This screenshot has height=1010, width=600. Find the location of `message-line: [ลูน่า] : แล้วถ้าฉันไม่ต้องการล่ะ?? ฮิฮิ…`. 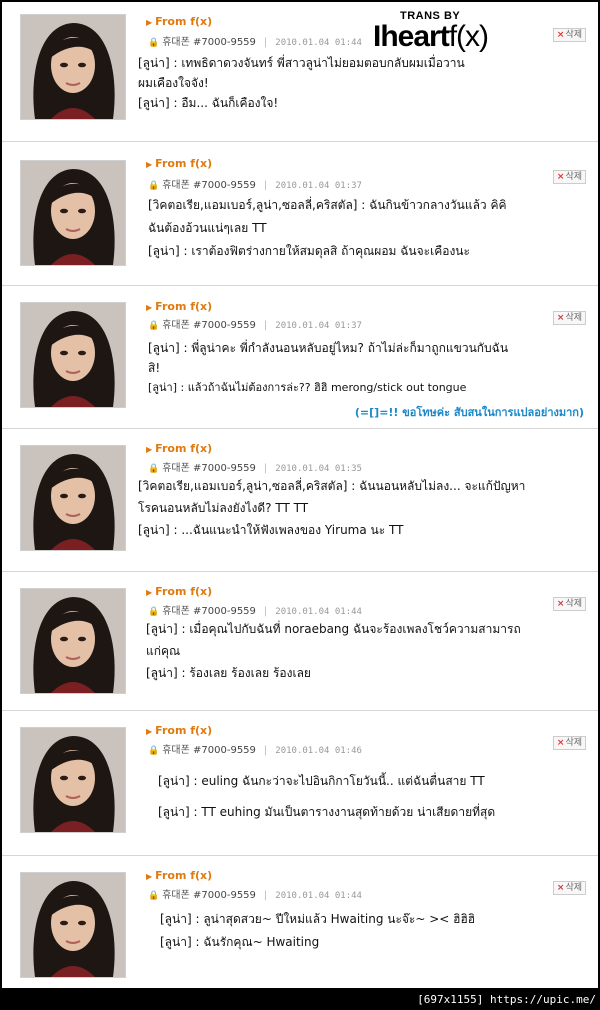

message-line: [ลูน่า] : แล้วถ้าฉันไม่ต้องการล่ะ?? ฮิฮิ… is located at coordinates (307, 387).